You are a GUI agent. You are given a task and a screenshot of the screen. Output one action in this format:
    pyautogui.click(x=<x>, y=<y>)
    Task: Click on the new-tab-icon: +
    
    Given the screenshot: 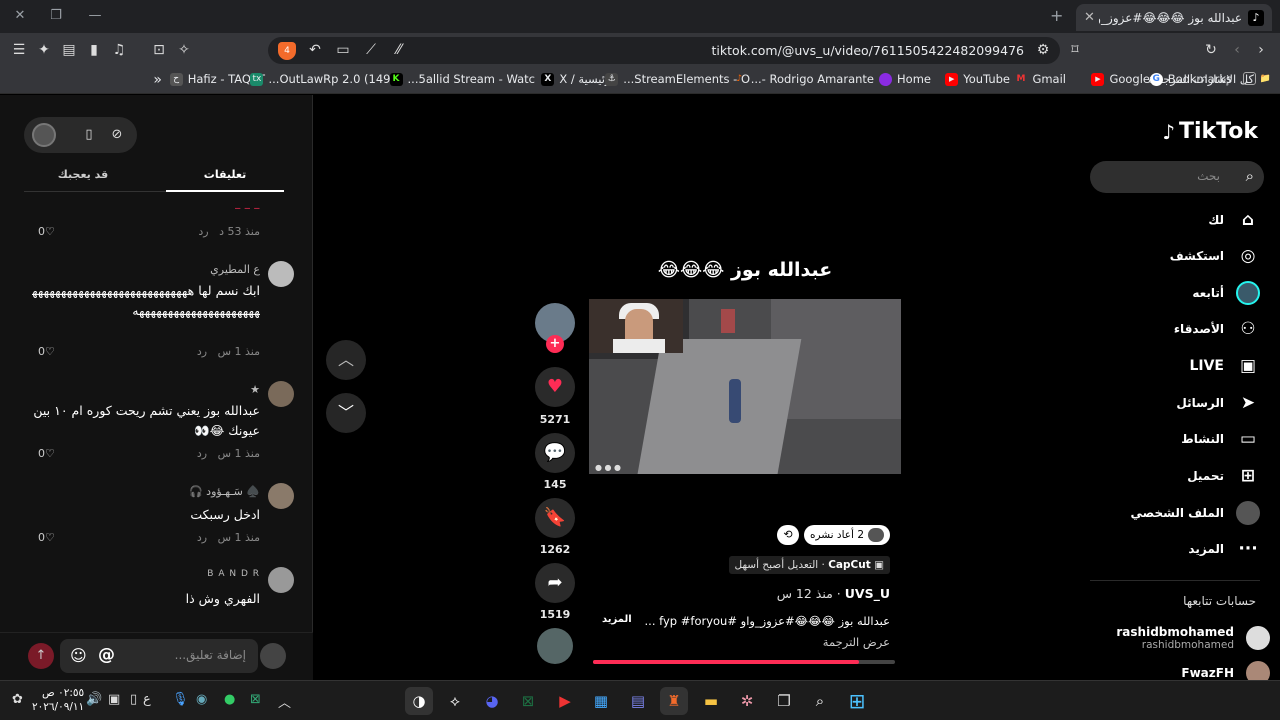 What is the action you would take?
    pyautogui.click(x=1056, y=15)
    